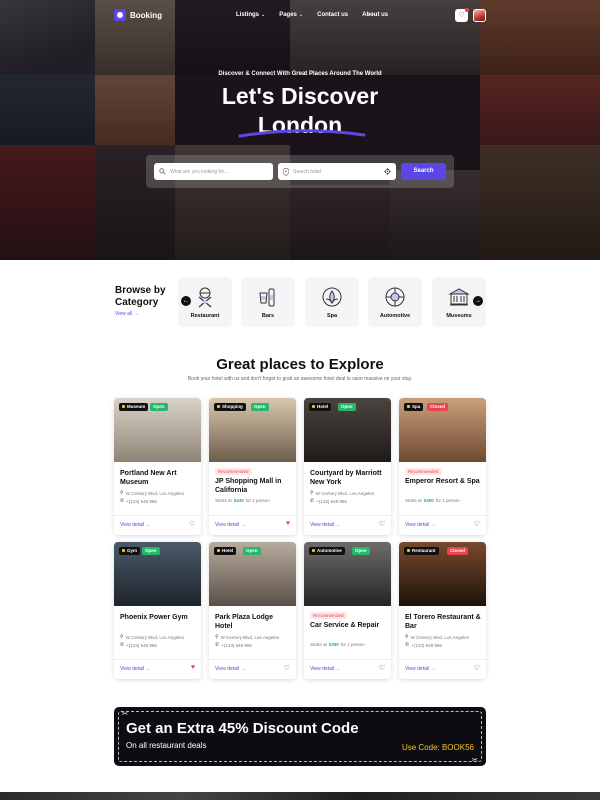 This screenshot has width=600, height=800. I want to click on category-badge: Gym, so click(130, 551).